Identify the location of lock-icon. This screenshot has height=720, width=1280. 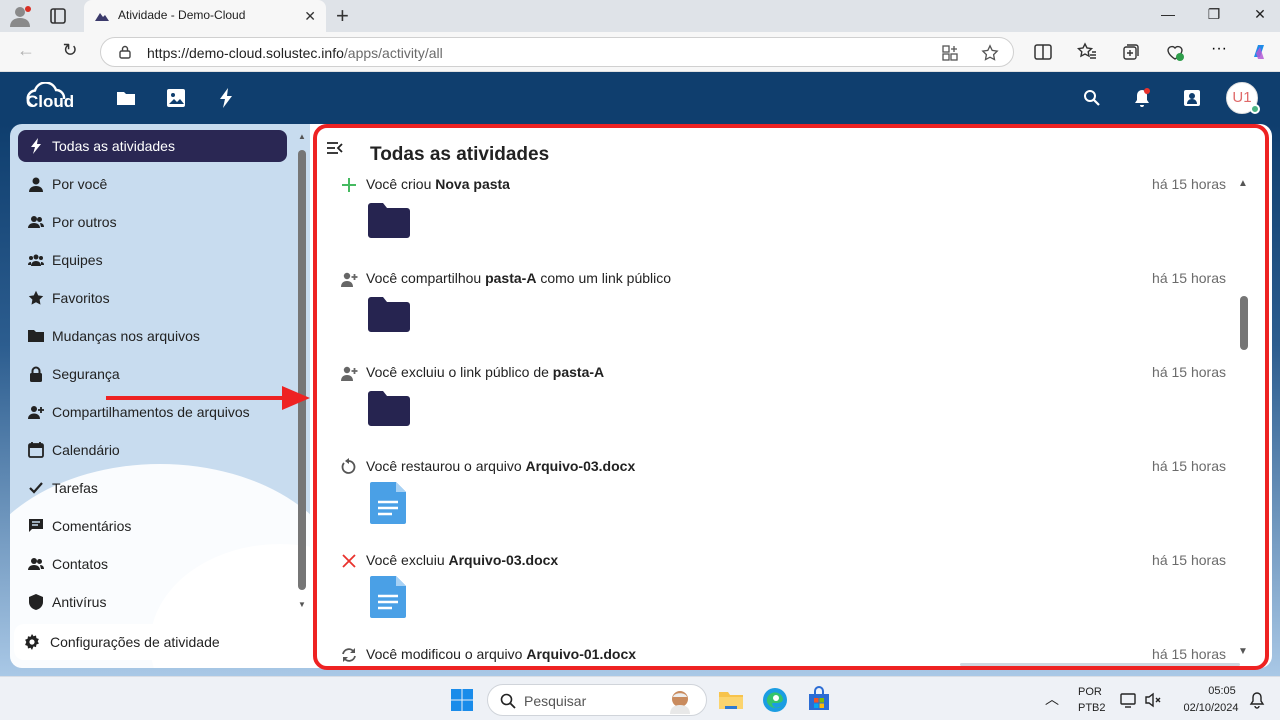
(125, 52).